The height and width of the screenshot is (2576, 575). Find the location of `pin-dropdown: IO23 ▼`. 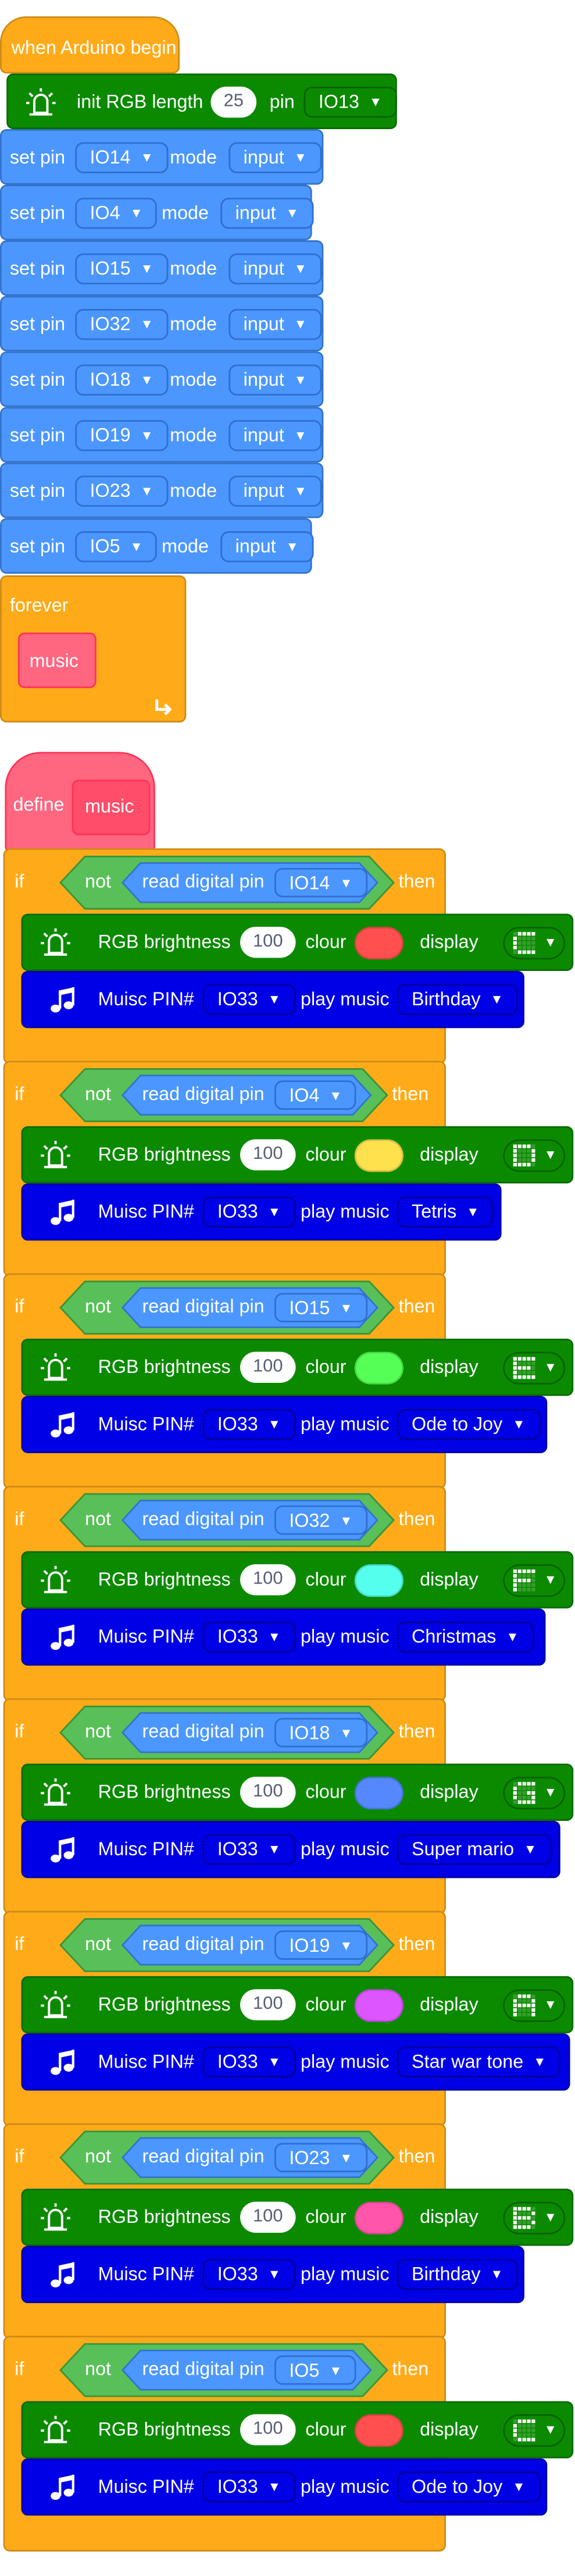

pin-dropdown: IO23 ▼ is located at coordinates (122, 491).